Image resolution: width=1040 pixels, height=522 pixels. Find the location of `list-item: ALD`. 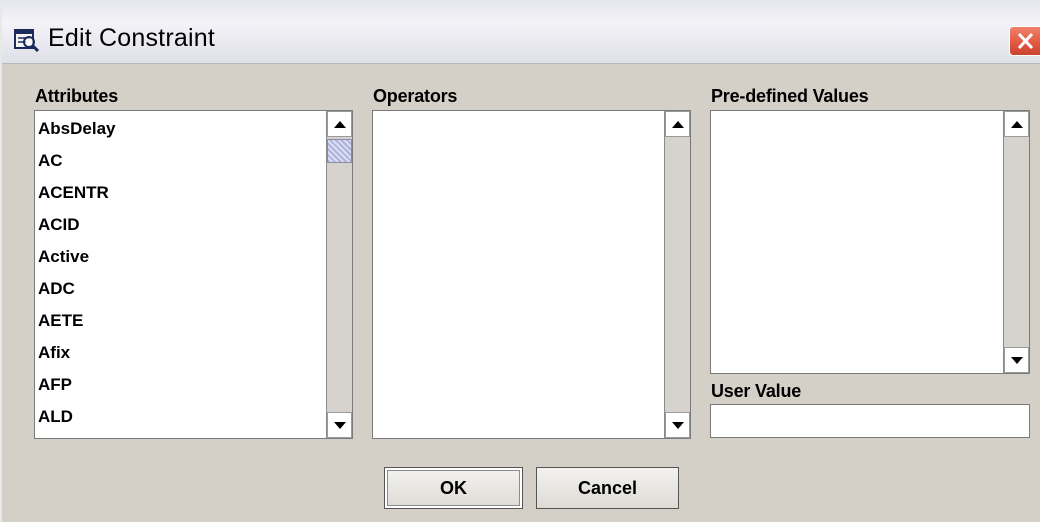

list-item: ALD is located at coordinates (55, 417).